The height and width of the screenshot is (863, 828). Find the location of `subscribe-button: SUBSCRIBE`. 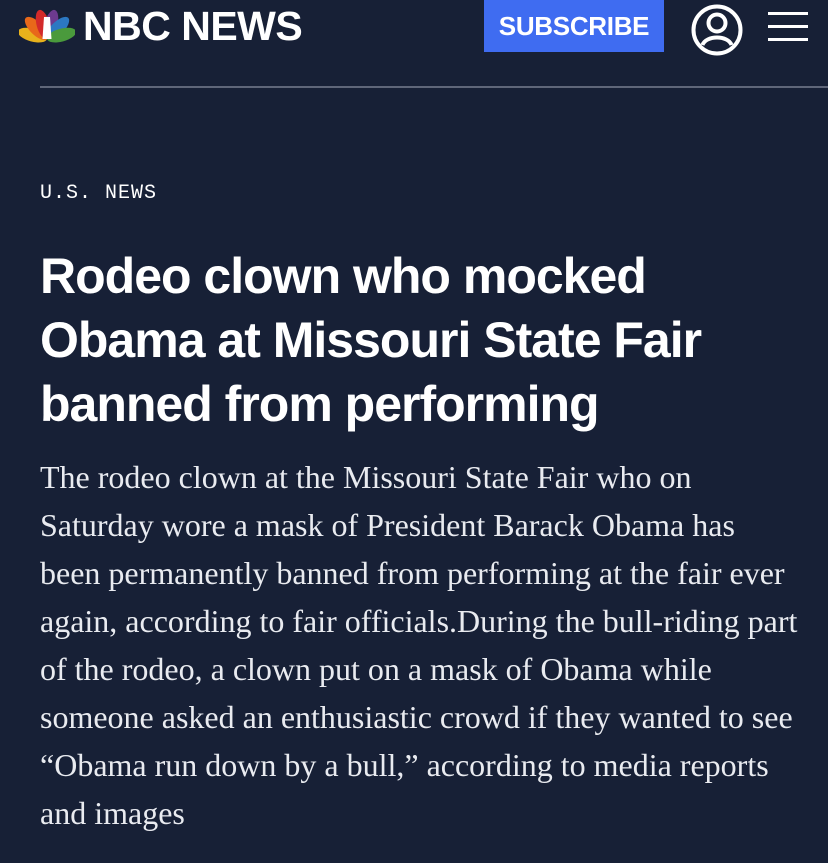

subscribe-button: SUBSCRIBE is located at coordinates (574, 26).